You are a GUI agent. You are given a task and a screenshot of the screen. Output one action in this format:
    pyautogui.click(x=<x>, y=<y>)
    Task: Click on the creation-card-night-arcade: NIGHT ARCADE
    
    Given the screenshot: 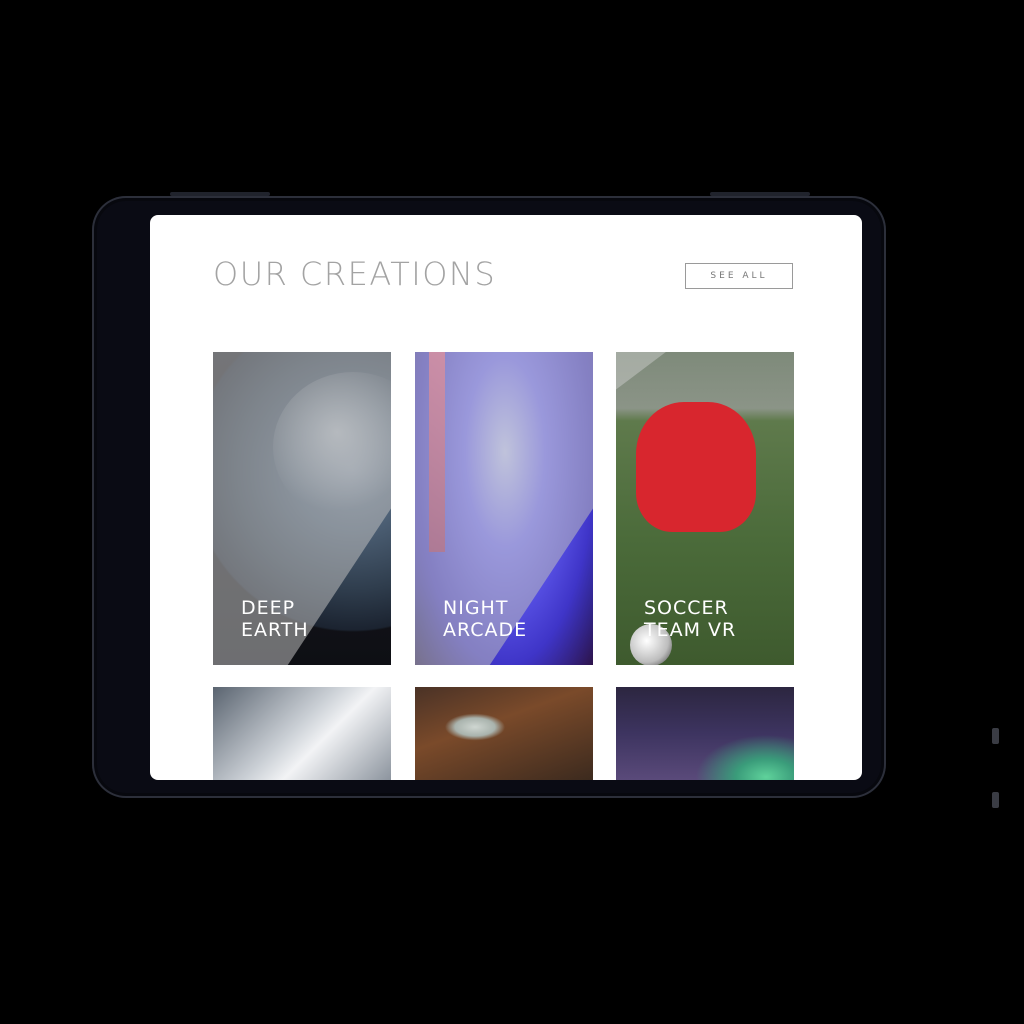 What is the action you would take?
    pyautogui.click(x=504, y=508)
    